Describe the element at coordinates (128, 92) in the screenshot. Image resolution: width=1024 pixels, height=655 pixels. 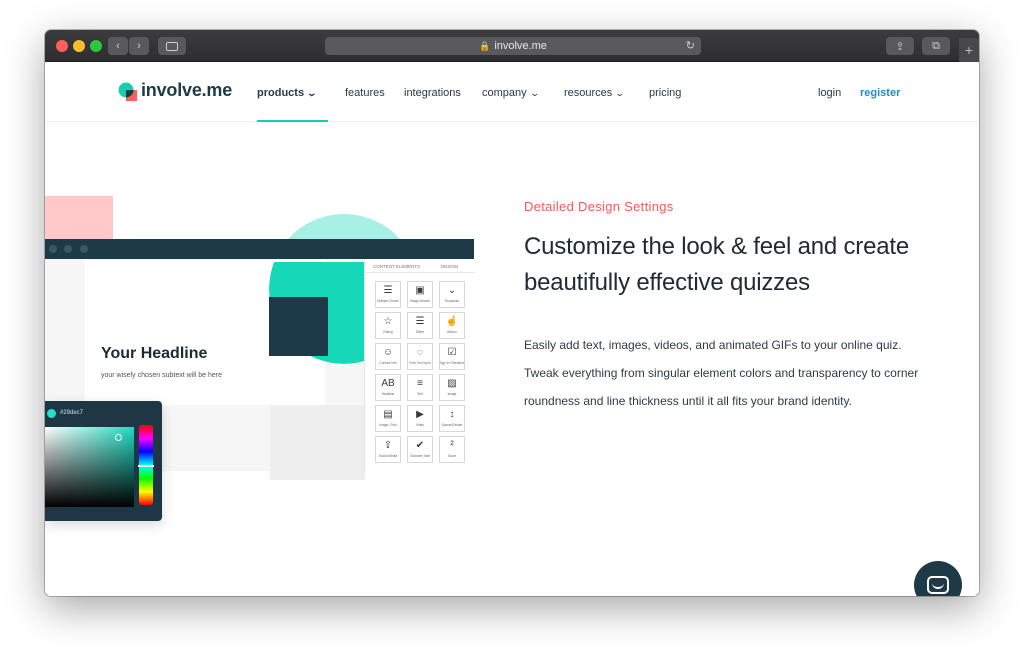
I see `logo-icon` at that location.